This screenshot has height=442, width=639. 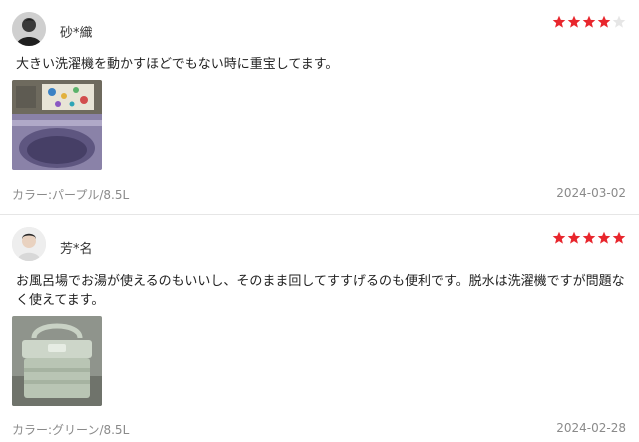 I want to click on green-washer-photo, so click(x=57, y=361).